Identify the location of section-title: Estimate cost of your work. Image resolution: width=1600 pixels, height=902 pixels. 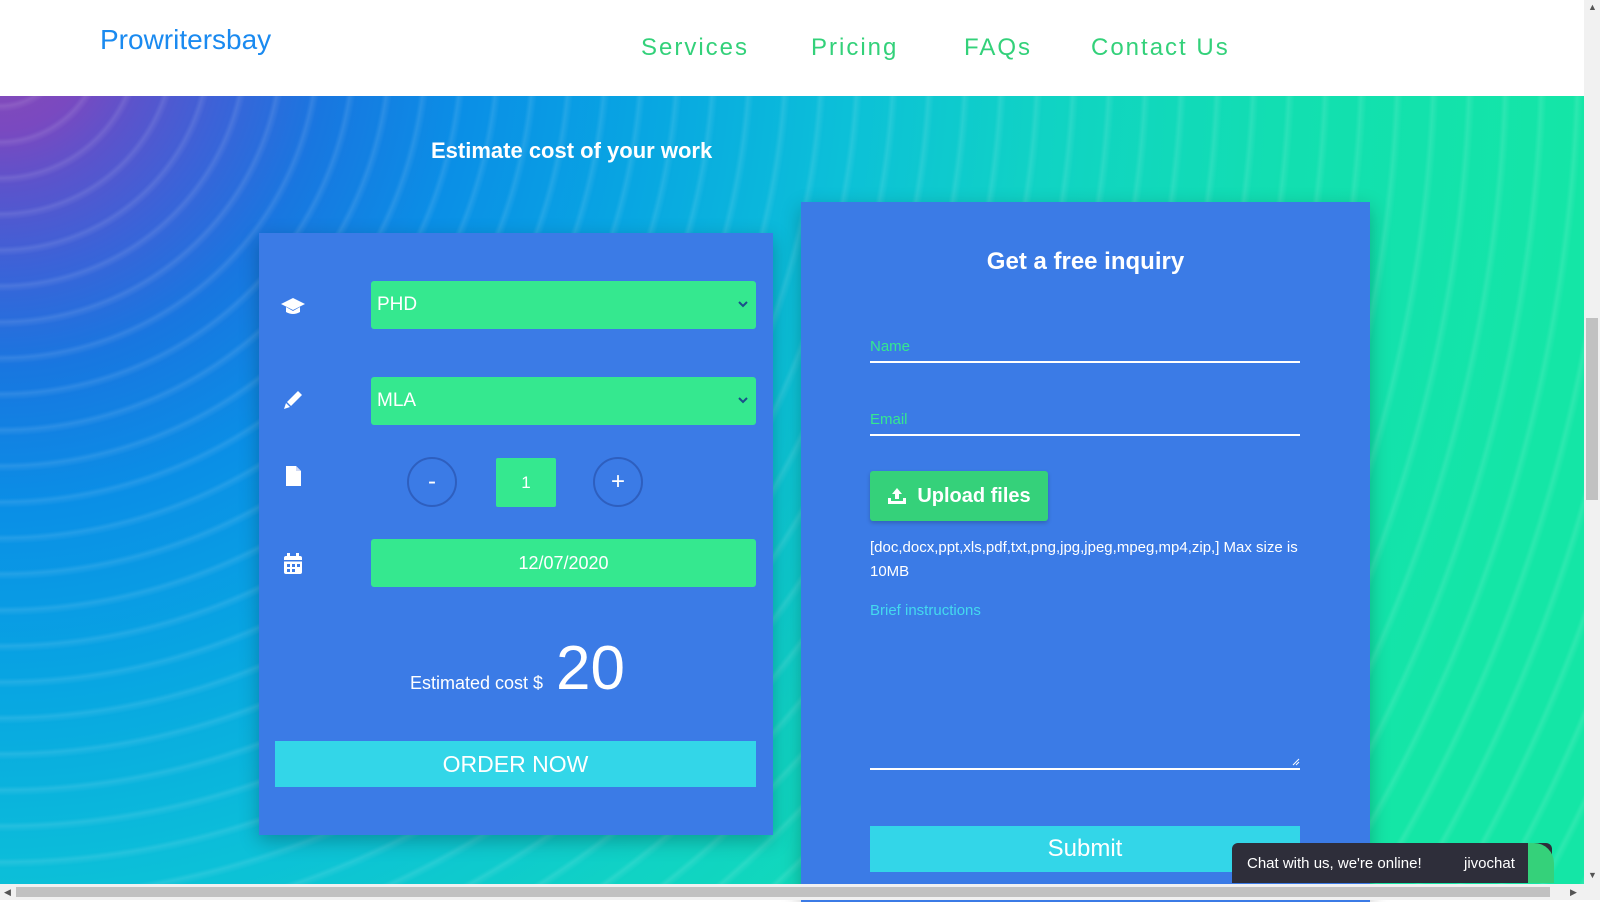
(572, 150).